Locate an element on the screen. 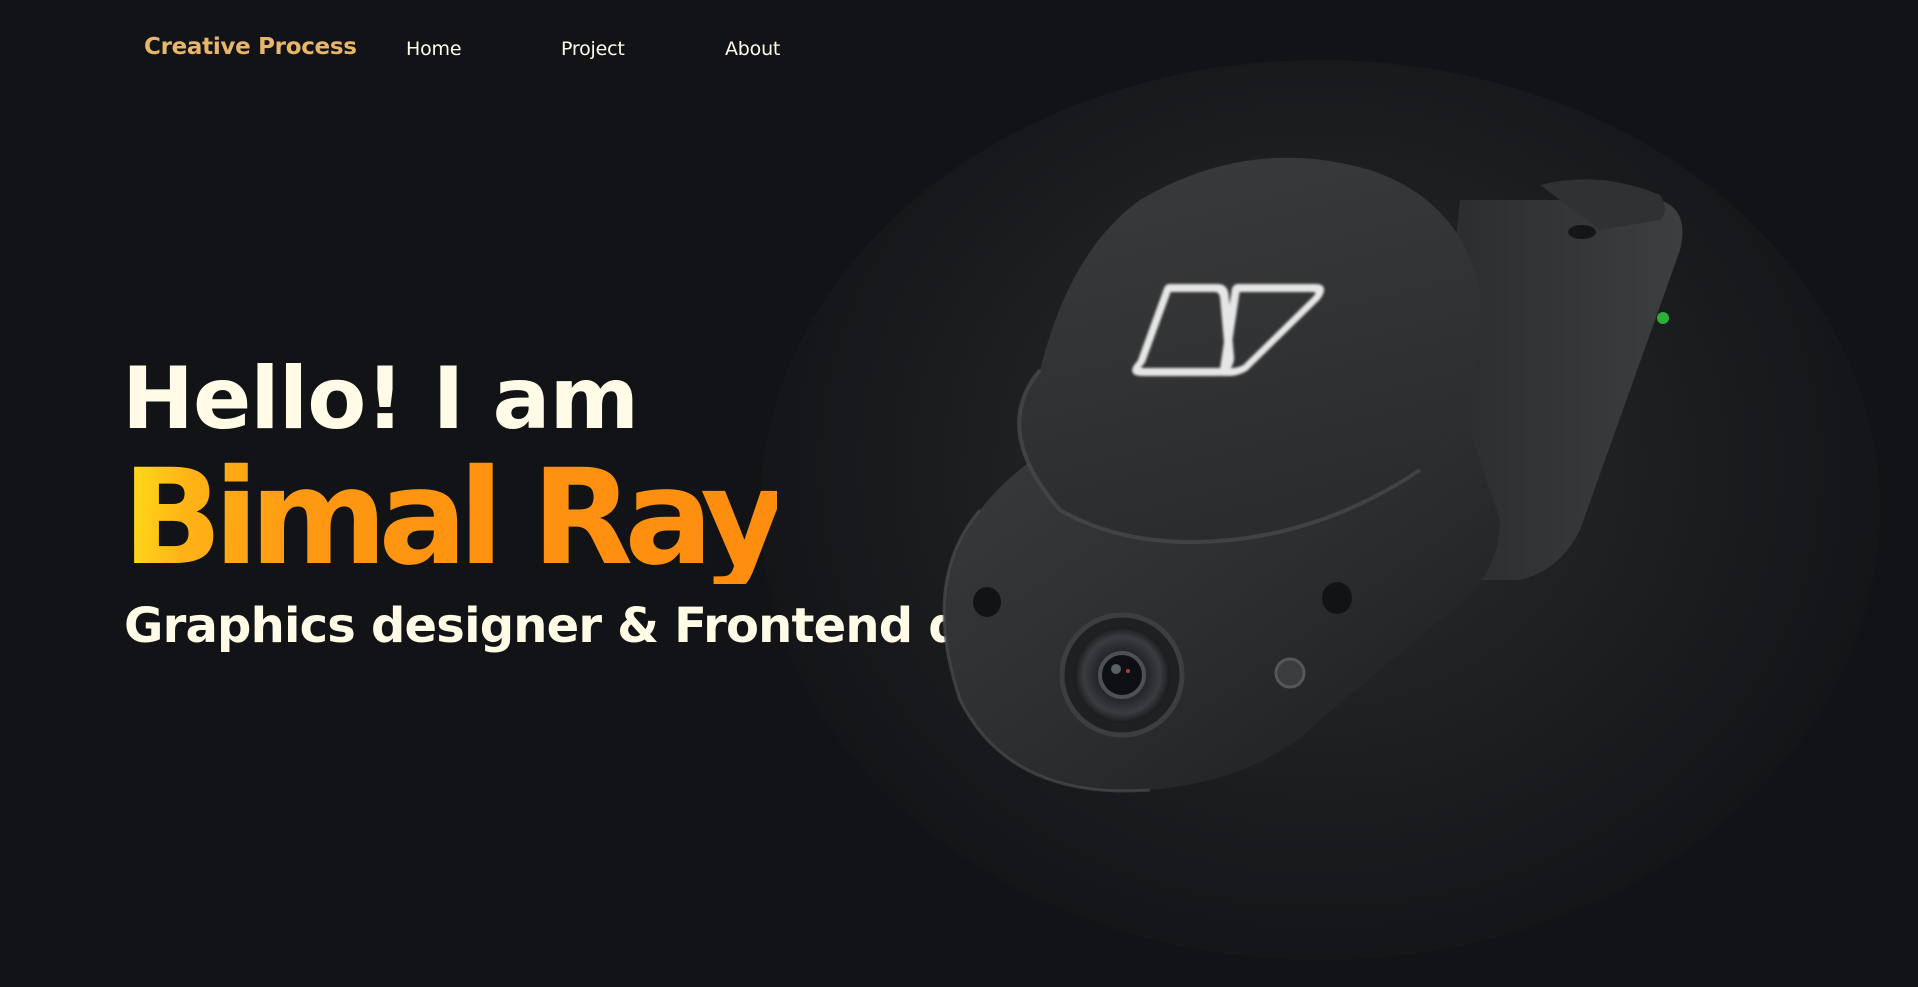  nav-link-about: About is located at coordinates (752, 49).